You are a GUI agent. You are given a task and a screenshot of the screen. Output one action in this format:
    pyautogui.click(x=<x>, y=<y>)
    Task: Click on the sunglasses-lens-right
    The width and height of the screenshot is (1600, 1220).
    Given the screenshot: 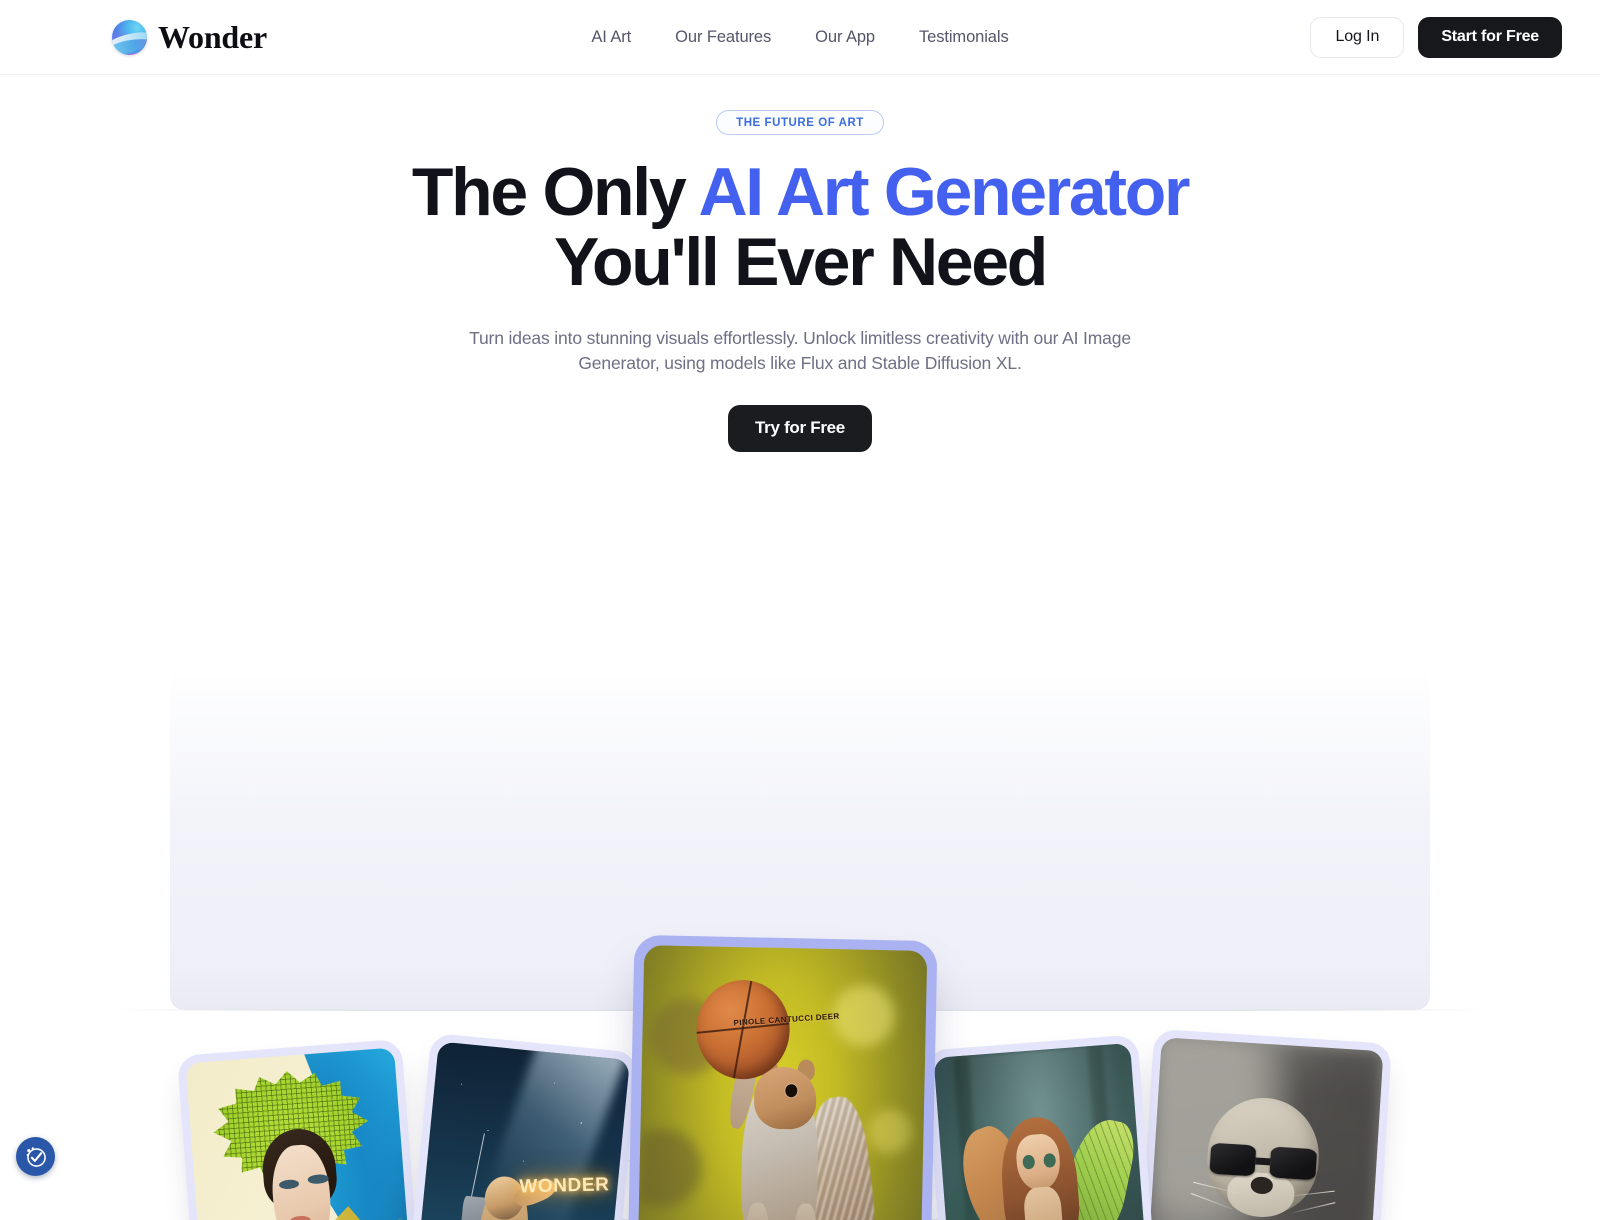 What is the action you would take?
    pyautogui.click(x=1293, y=1162)
    